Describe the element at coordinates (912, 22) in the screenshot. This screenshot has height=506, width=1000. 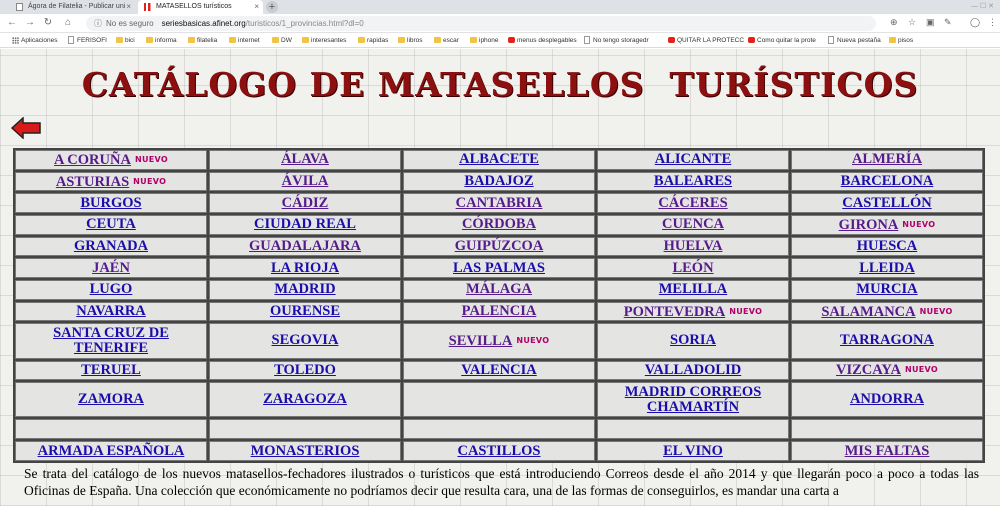
I see `bookmark-star-icon: ☆` at that location.